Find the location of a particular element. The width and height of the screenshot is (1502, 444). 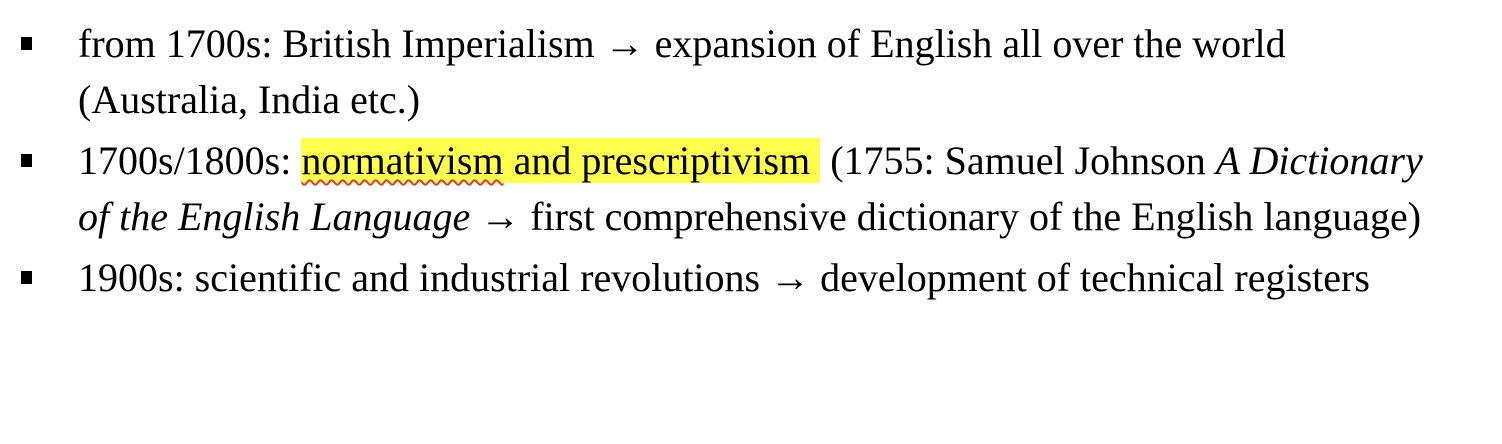

misspelled-word: normativism is located at coordinates (402, 160).